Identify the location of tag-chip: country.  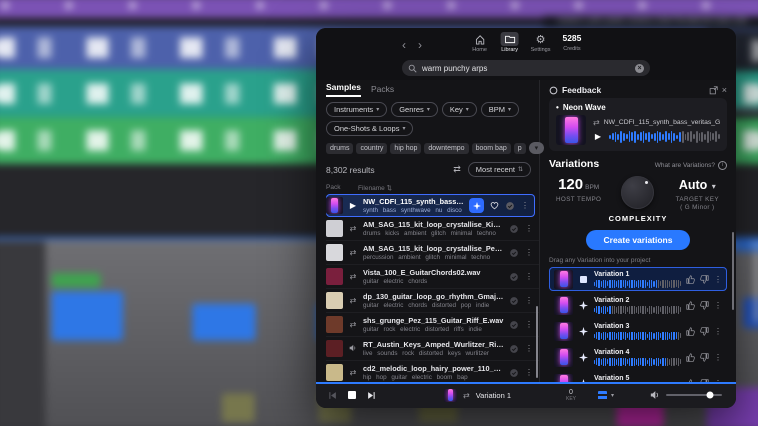
(372, 148).